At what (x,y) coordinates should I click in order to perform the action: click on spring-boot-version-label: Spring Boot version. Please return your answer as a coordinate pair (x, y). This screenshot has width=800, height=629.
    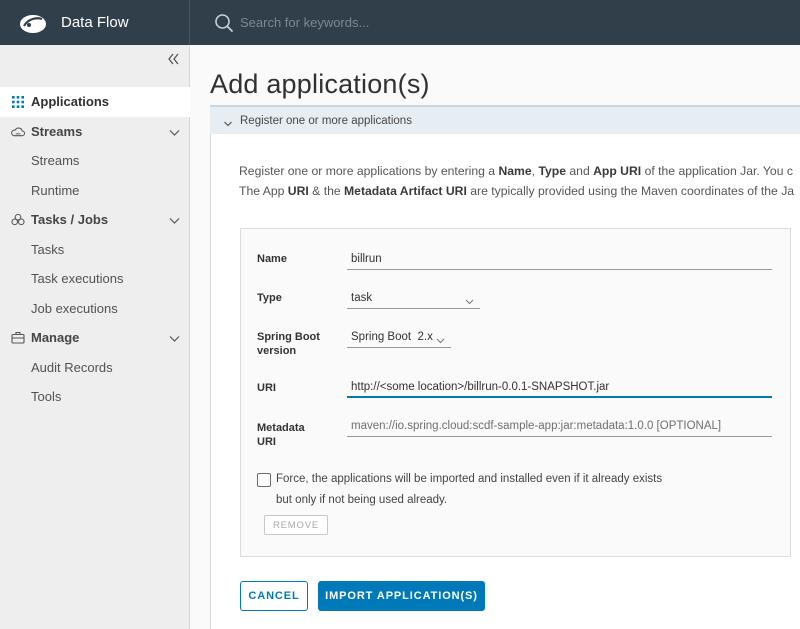
    Looking at the image, I should click on (288, 344).